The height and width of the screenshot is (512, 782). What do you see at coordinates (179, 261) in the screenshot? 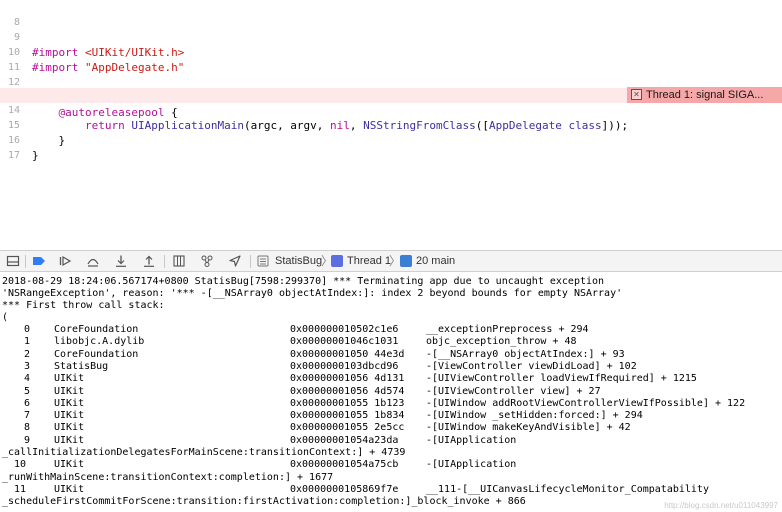
I see `view-debugger-icon` at bounding box center [179, 261].